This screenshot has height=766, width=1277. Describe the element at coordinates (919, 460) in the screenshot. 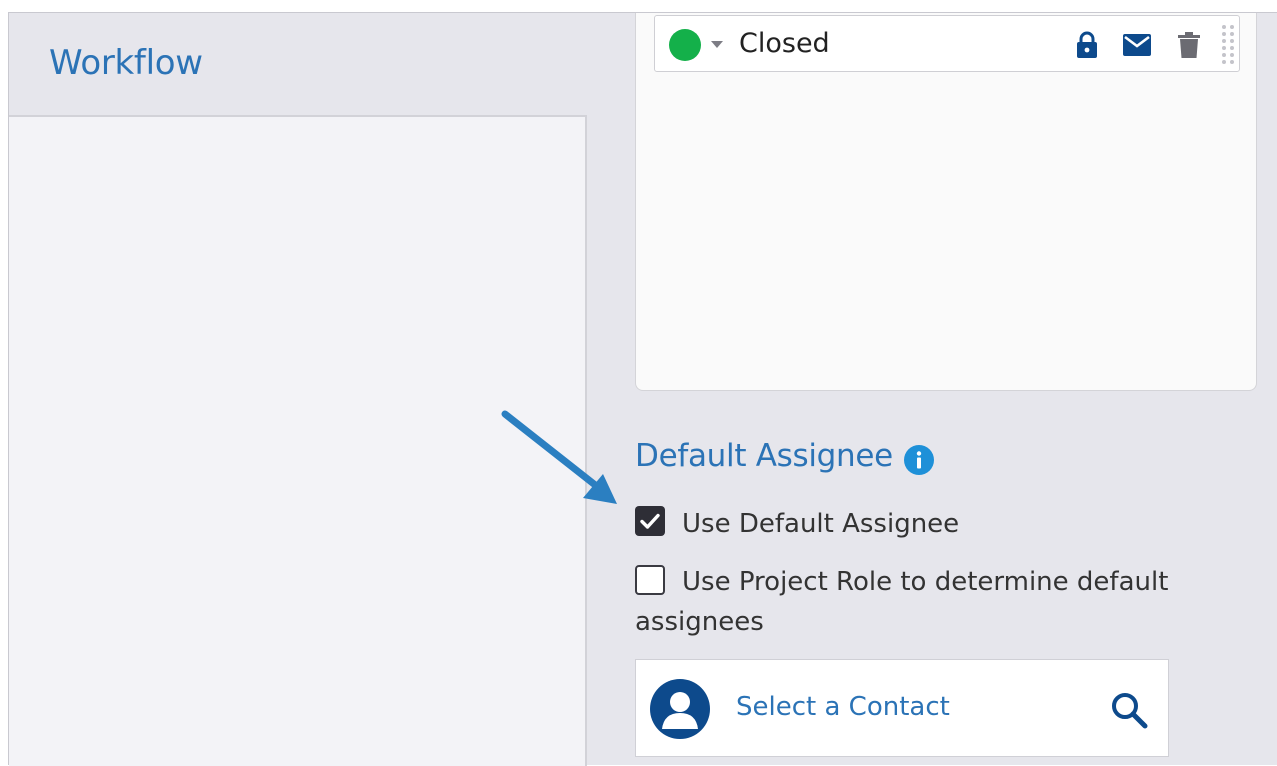

I see `info-icon` at that location.